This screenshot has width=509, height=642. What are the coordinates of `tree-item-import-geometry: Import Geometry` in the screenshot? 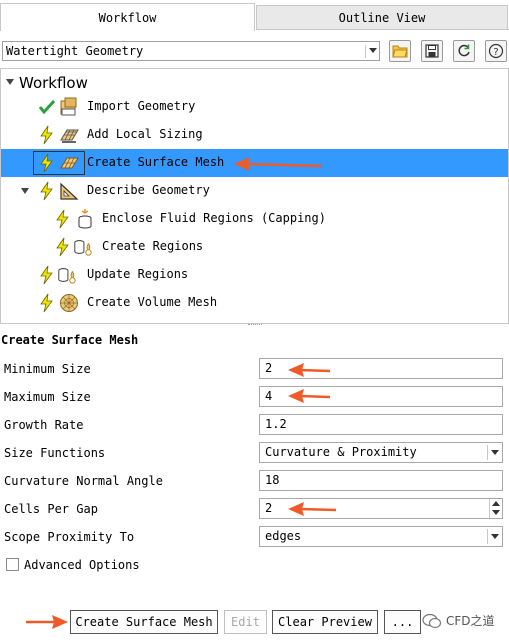 It's located at (254, 107).